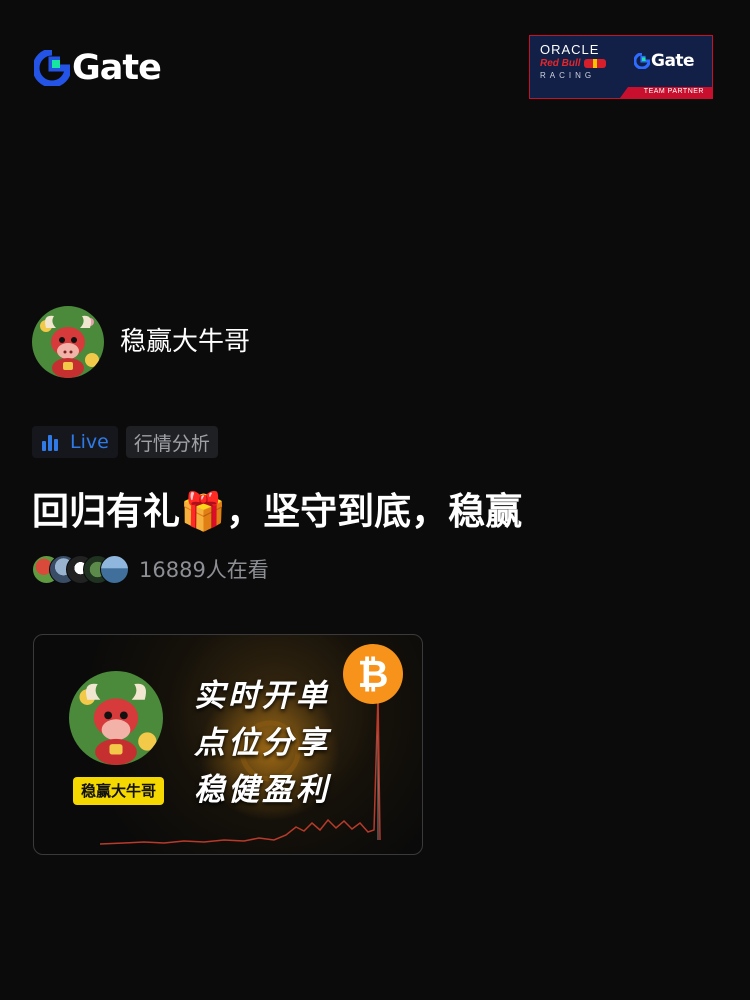 The height and width of the screenshot is (1000, 750). I want to click on stream-title: 回归有礼🎁，坚守到底，稳赢, so click(277, 511).